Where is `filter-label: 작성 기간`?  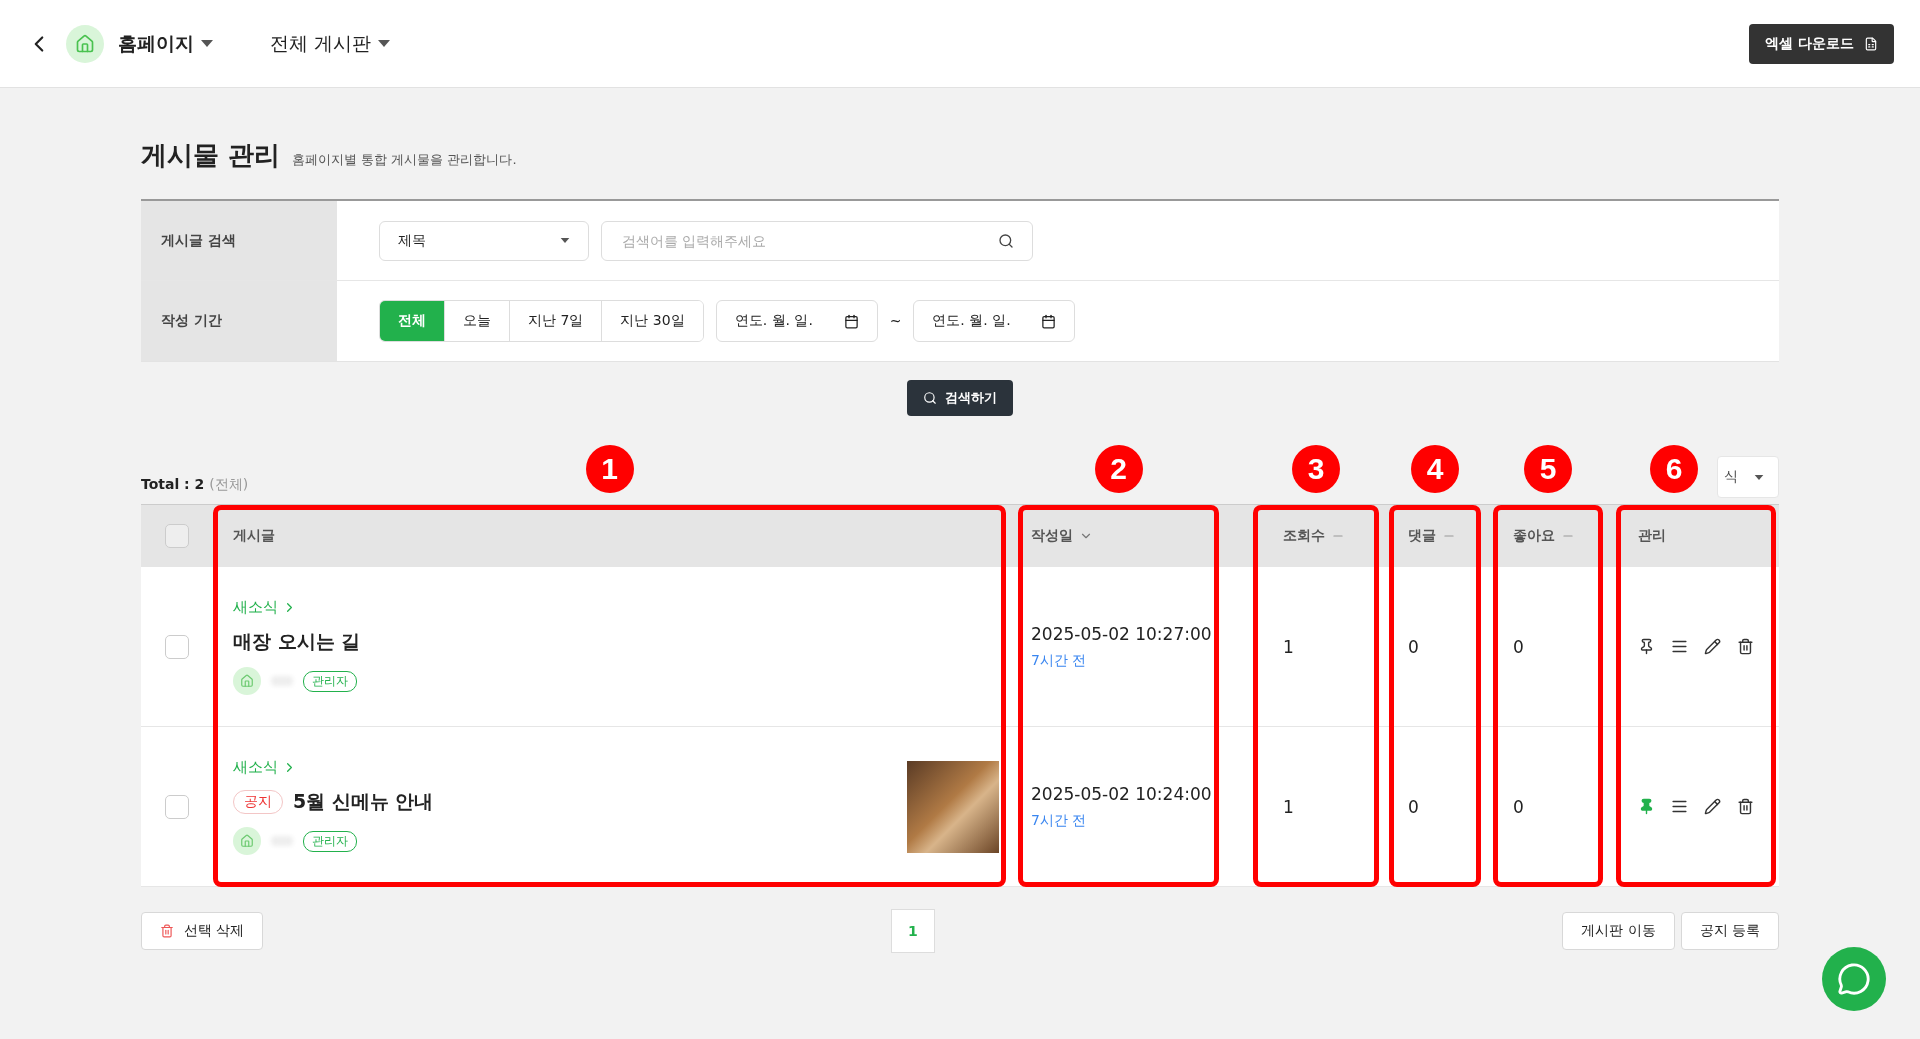 filter-label: 작성 기간 is located at coordinates (239, 321).